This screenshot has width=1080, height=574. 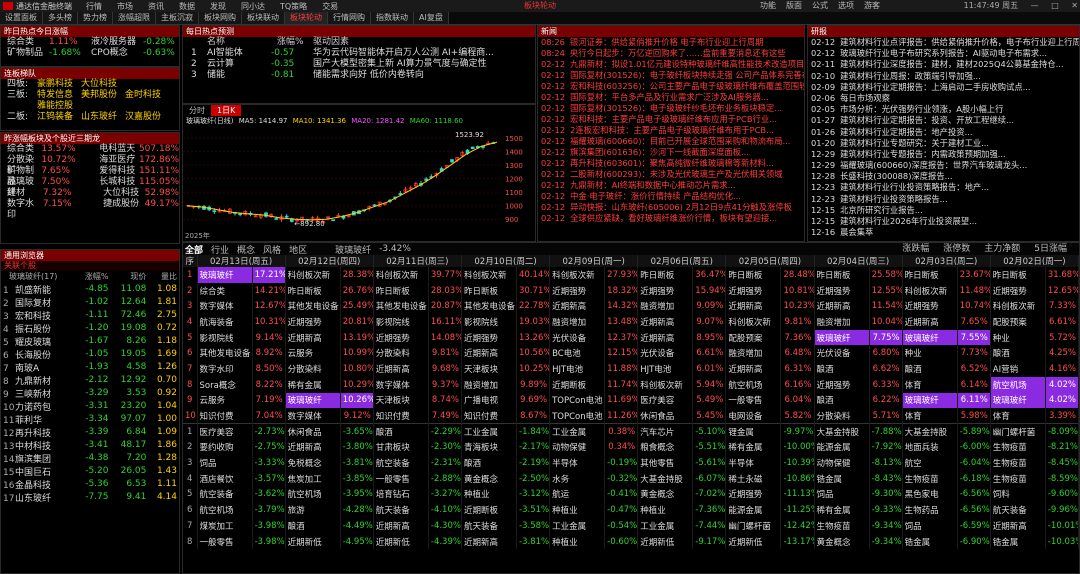 I want to click on sector-cell: 能源金属, so click(x=753, y=510).